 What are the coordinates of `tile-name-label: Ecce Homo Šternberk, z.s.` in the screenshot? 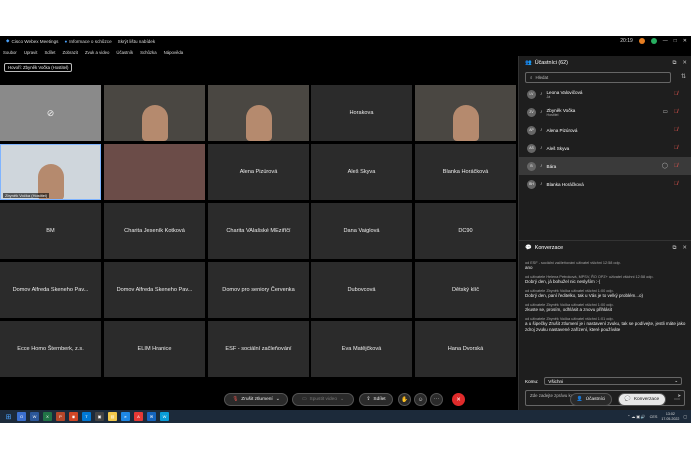 It's located at (50, 349).